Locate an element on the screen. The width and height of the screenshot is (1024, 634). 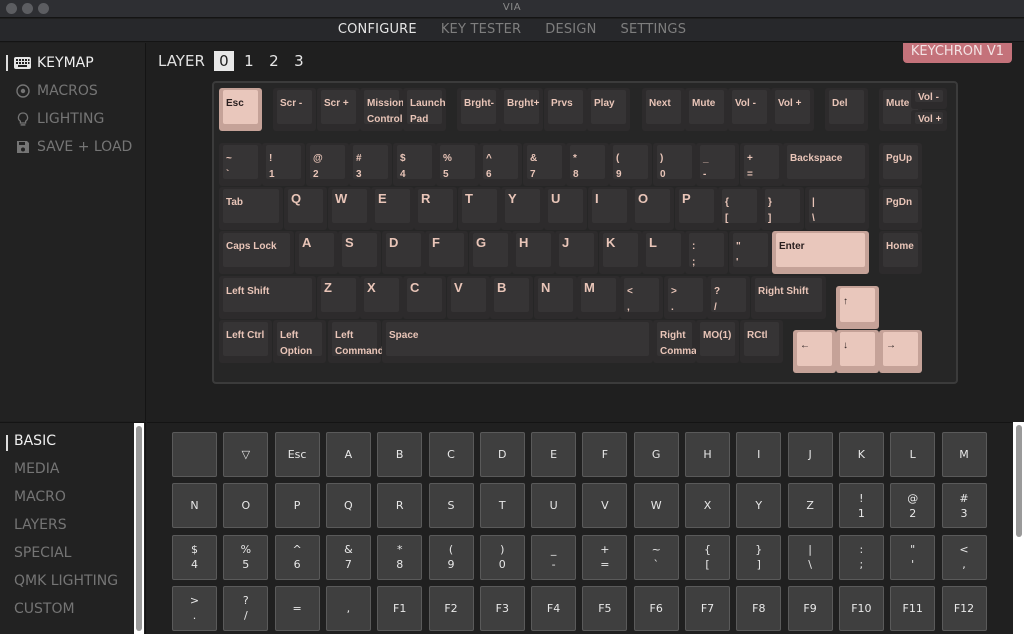
key-del: Del is located at coordinates (846, 109).